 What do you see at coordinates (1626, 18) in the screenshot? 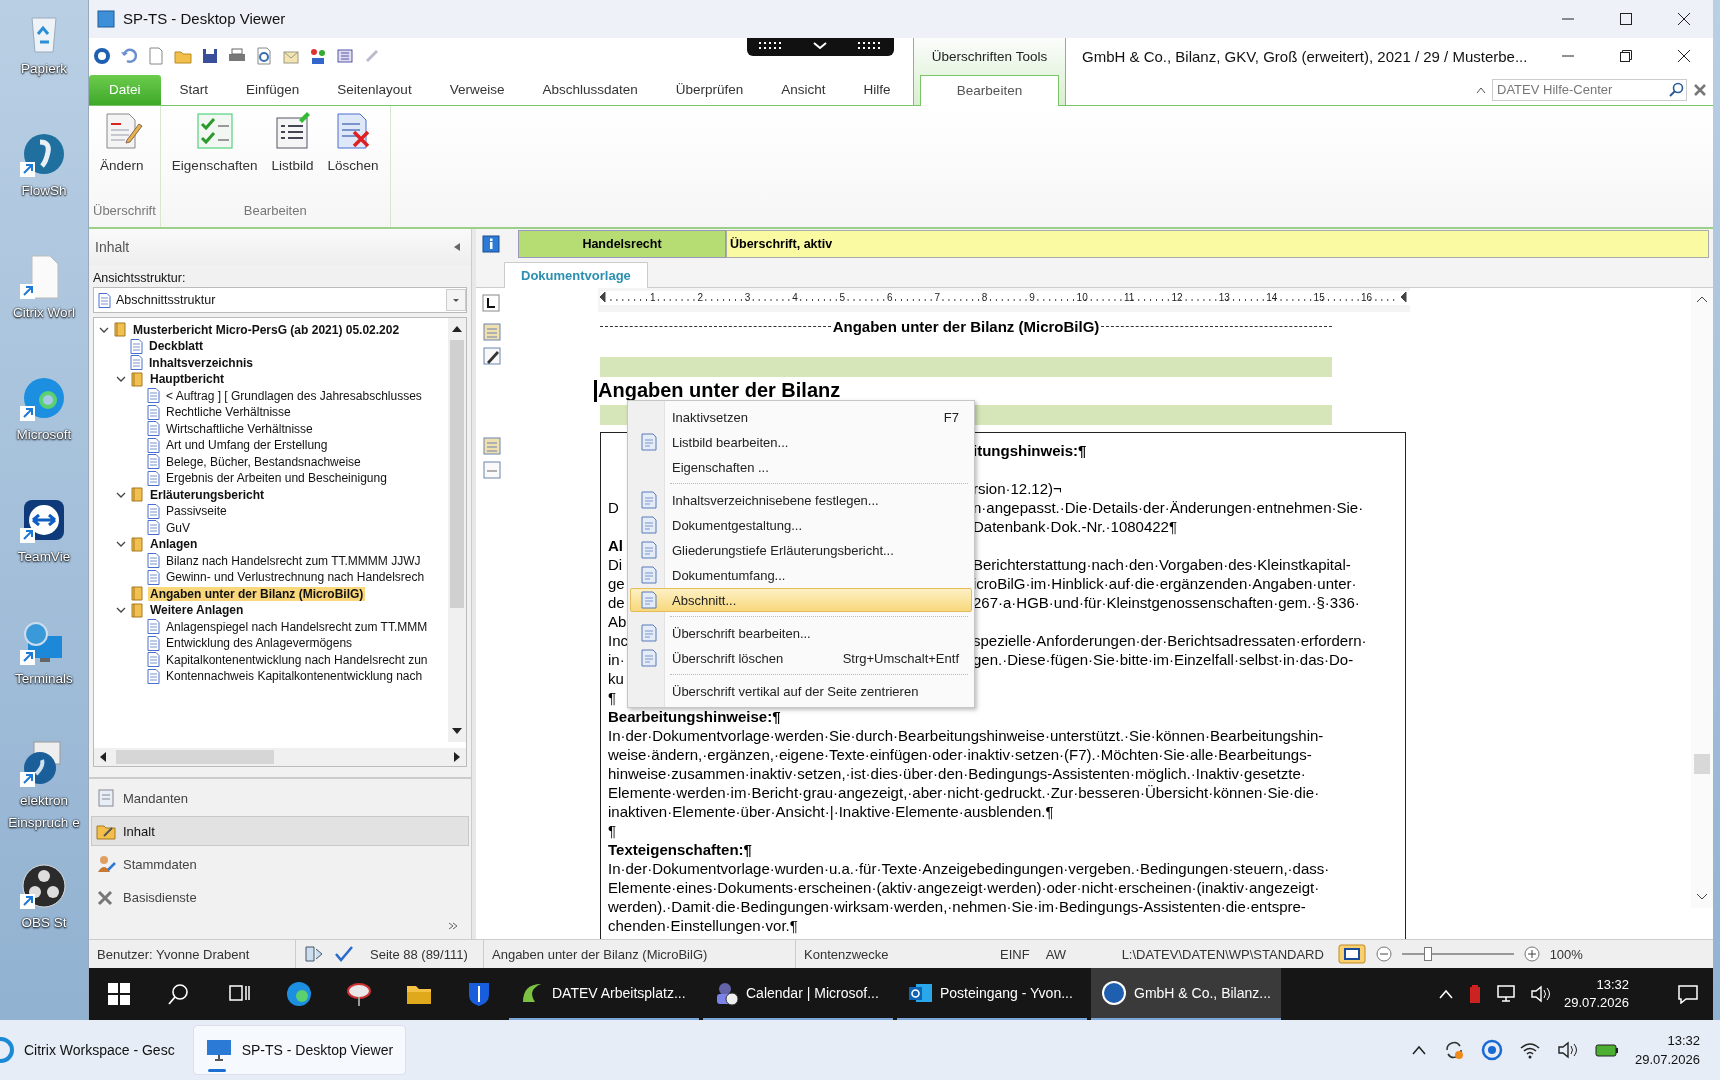
I see `maximize-icon` at bounding box center [1626, 18].